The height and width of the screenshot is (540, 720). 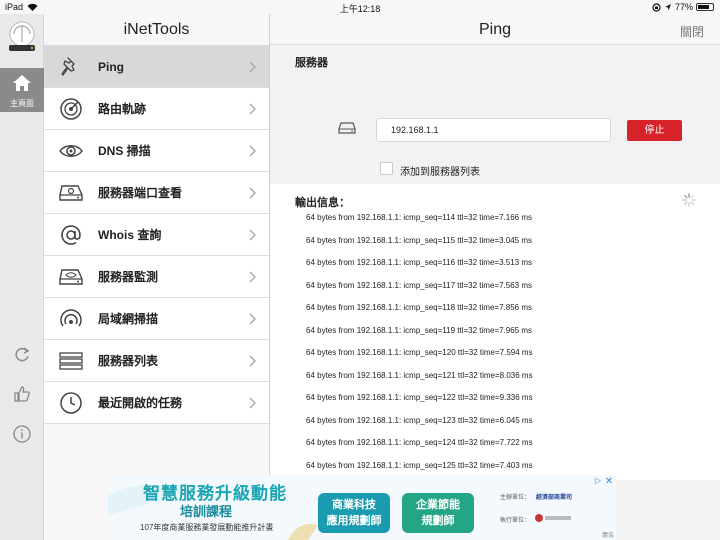 I want to click on menu-item-recent-tasks: 最近開啟的任務, so click(x=156, y=403).